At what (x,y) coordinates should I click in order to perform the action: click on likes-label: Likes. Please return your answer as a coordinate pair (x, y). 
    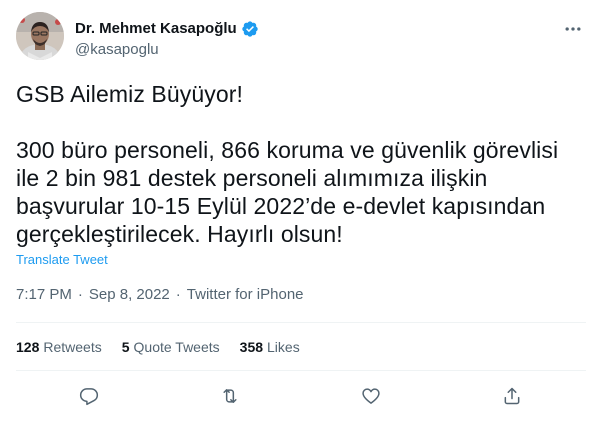
    Looking at the image, I should click on (283, 347).